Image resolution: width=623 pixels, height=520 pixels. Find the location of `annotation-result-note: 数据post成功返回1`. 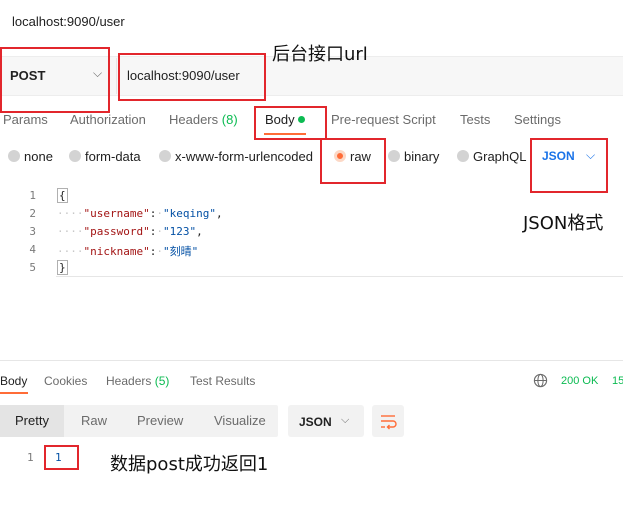

annotation-result-note: 数据post成功返回1 is located at coordinates (189, 464).